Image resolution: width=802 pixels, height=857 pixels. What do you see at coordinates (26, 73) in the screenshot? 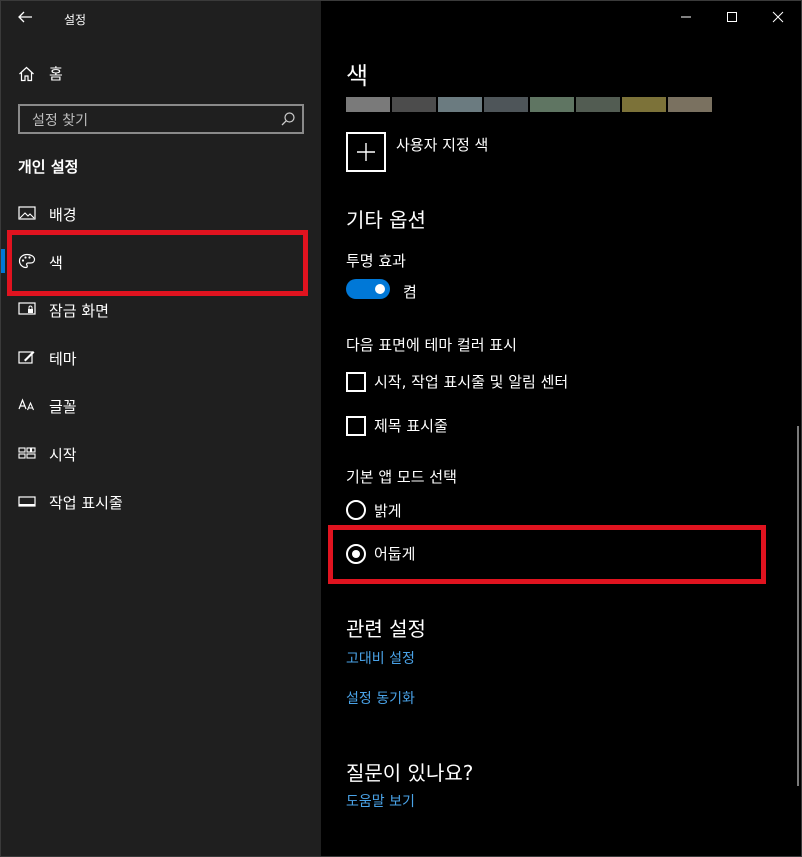
I see `home-icon` at bounding box center [26, 73].